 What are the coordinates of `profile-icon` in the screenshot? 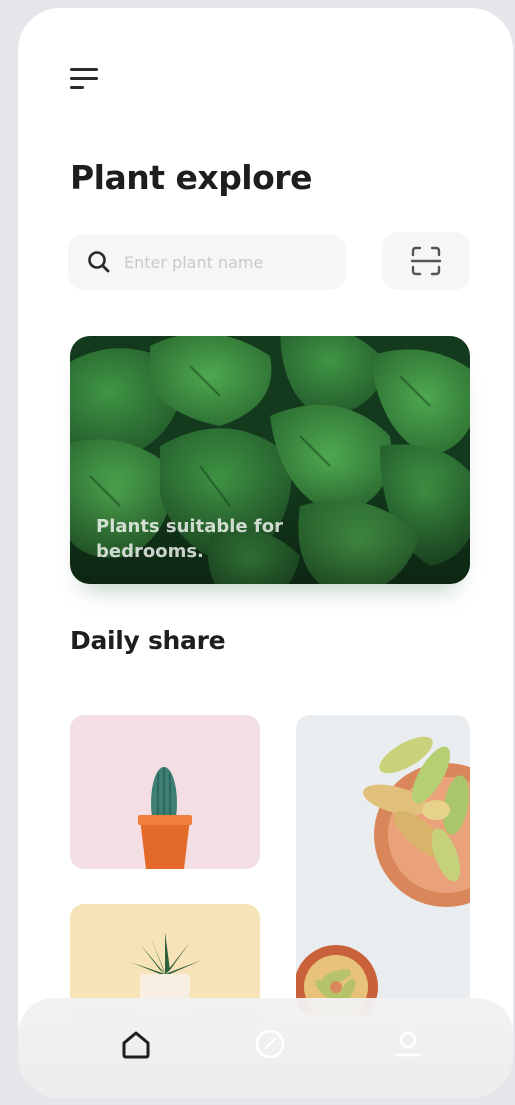 It's located at (408, 1044).